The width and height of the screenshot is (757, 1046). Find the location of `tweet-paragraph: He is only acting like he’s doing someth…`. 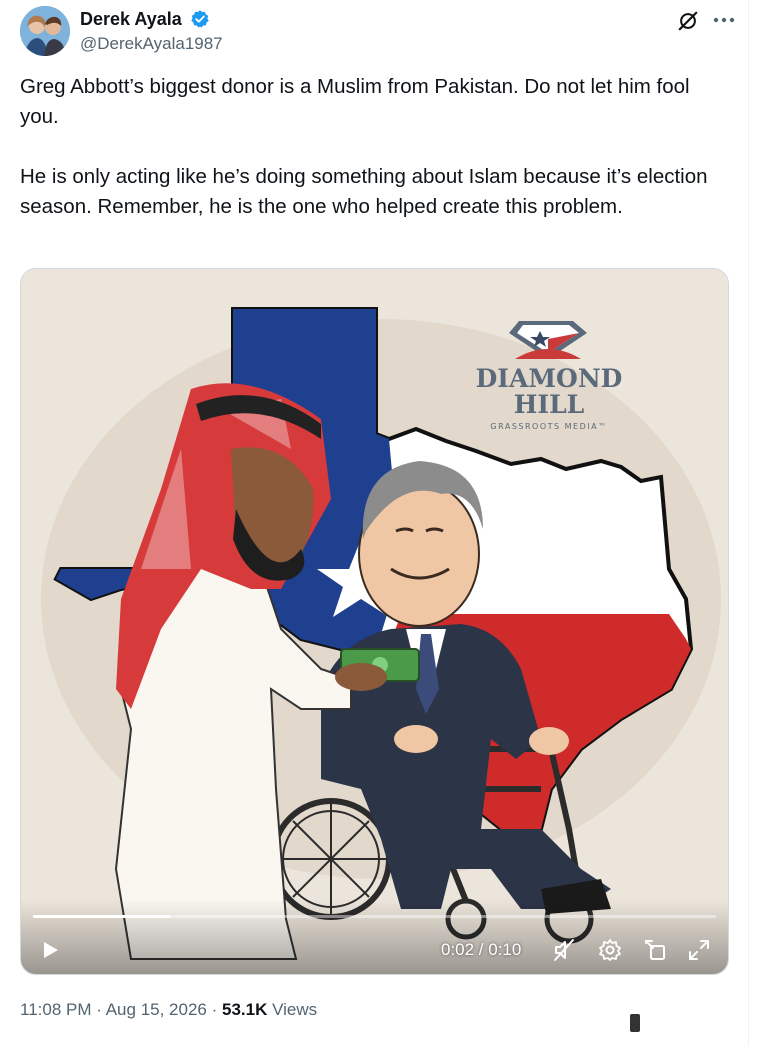

tweet-paragraph: He is only acting like he’s doing someth… is located at coordinates (364, 191).